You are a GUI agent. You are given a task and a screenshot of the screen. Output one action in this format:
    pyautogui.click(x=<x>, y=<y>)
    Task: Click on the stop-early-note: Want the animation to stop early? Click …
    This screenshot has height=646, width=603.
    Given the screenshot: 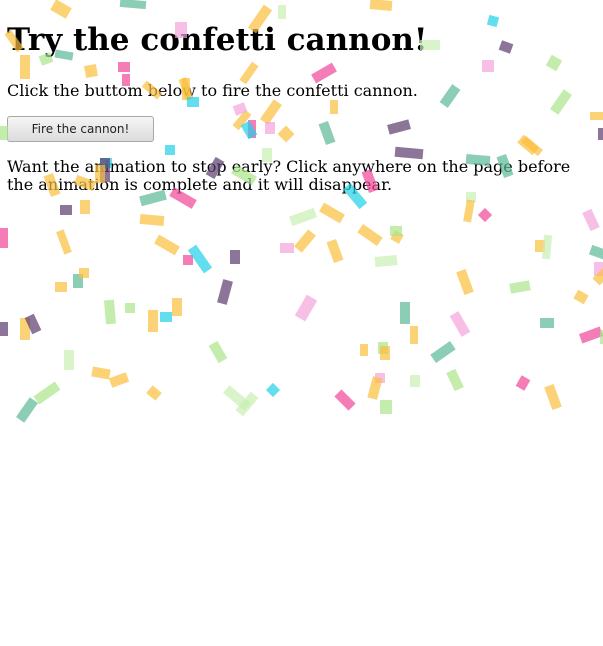 What is the action you would take?
    pyautogui.click(x=289, y=175)
    